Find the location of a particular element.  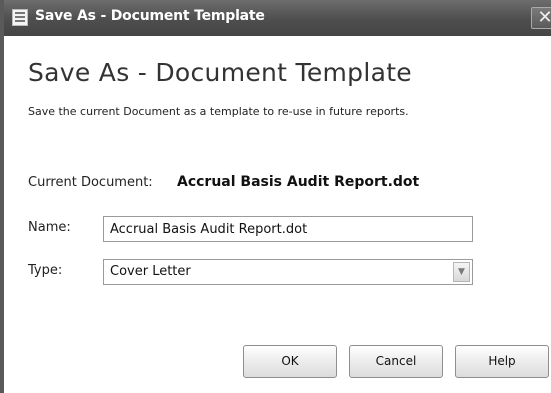

current-document-label: Current Document: is located at coordinates (90, 182).